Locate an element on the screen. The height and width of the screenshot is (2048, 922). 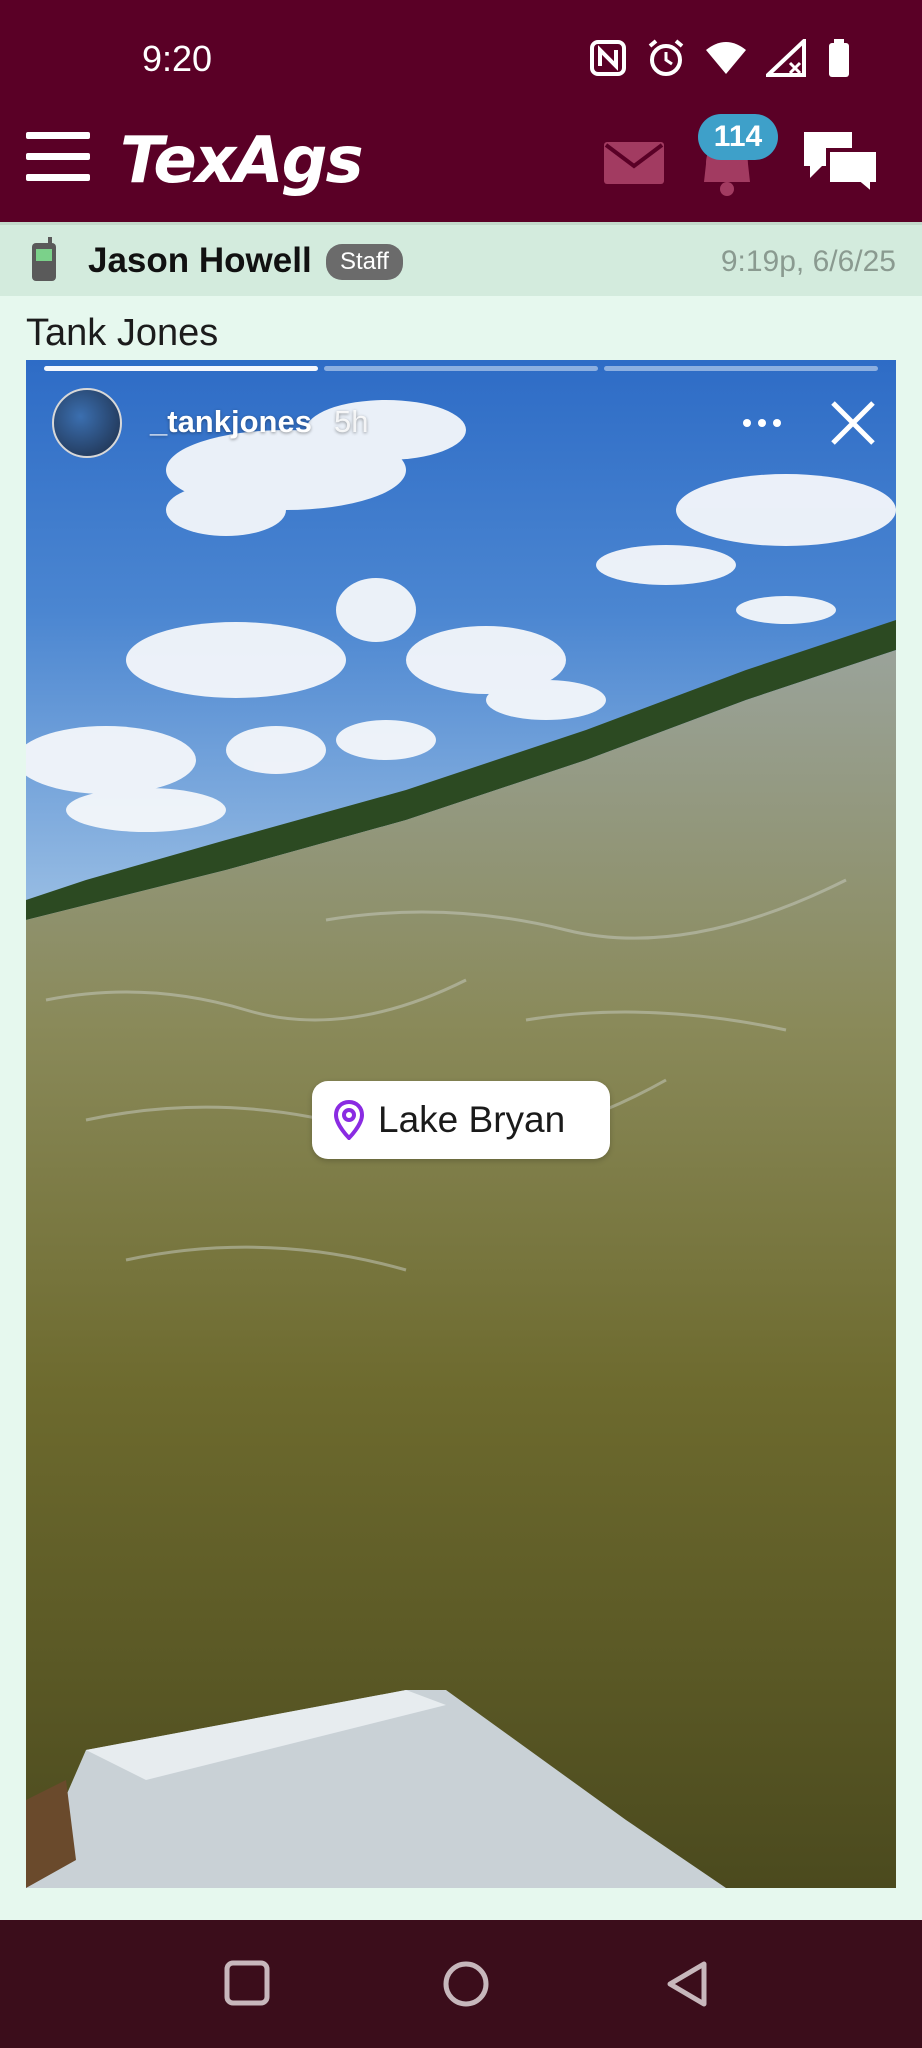
story-username: _tankjones is located at coordinates (231, 422).